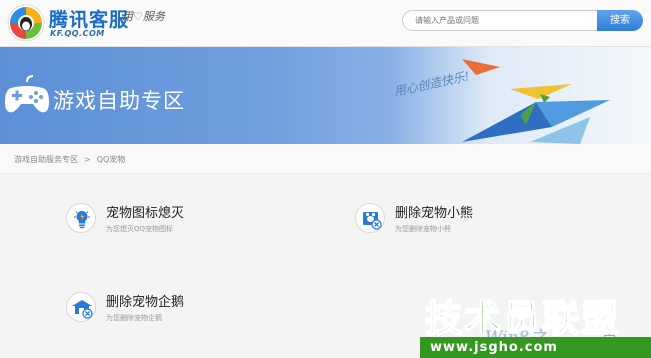 This screenshot has height=358, width=651. What do you see at coordinates (138, 16) in the screenshot?
I see `heart-icon: ♡` at bounding box center [138, 16].